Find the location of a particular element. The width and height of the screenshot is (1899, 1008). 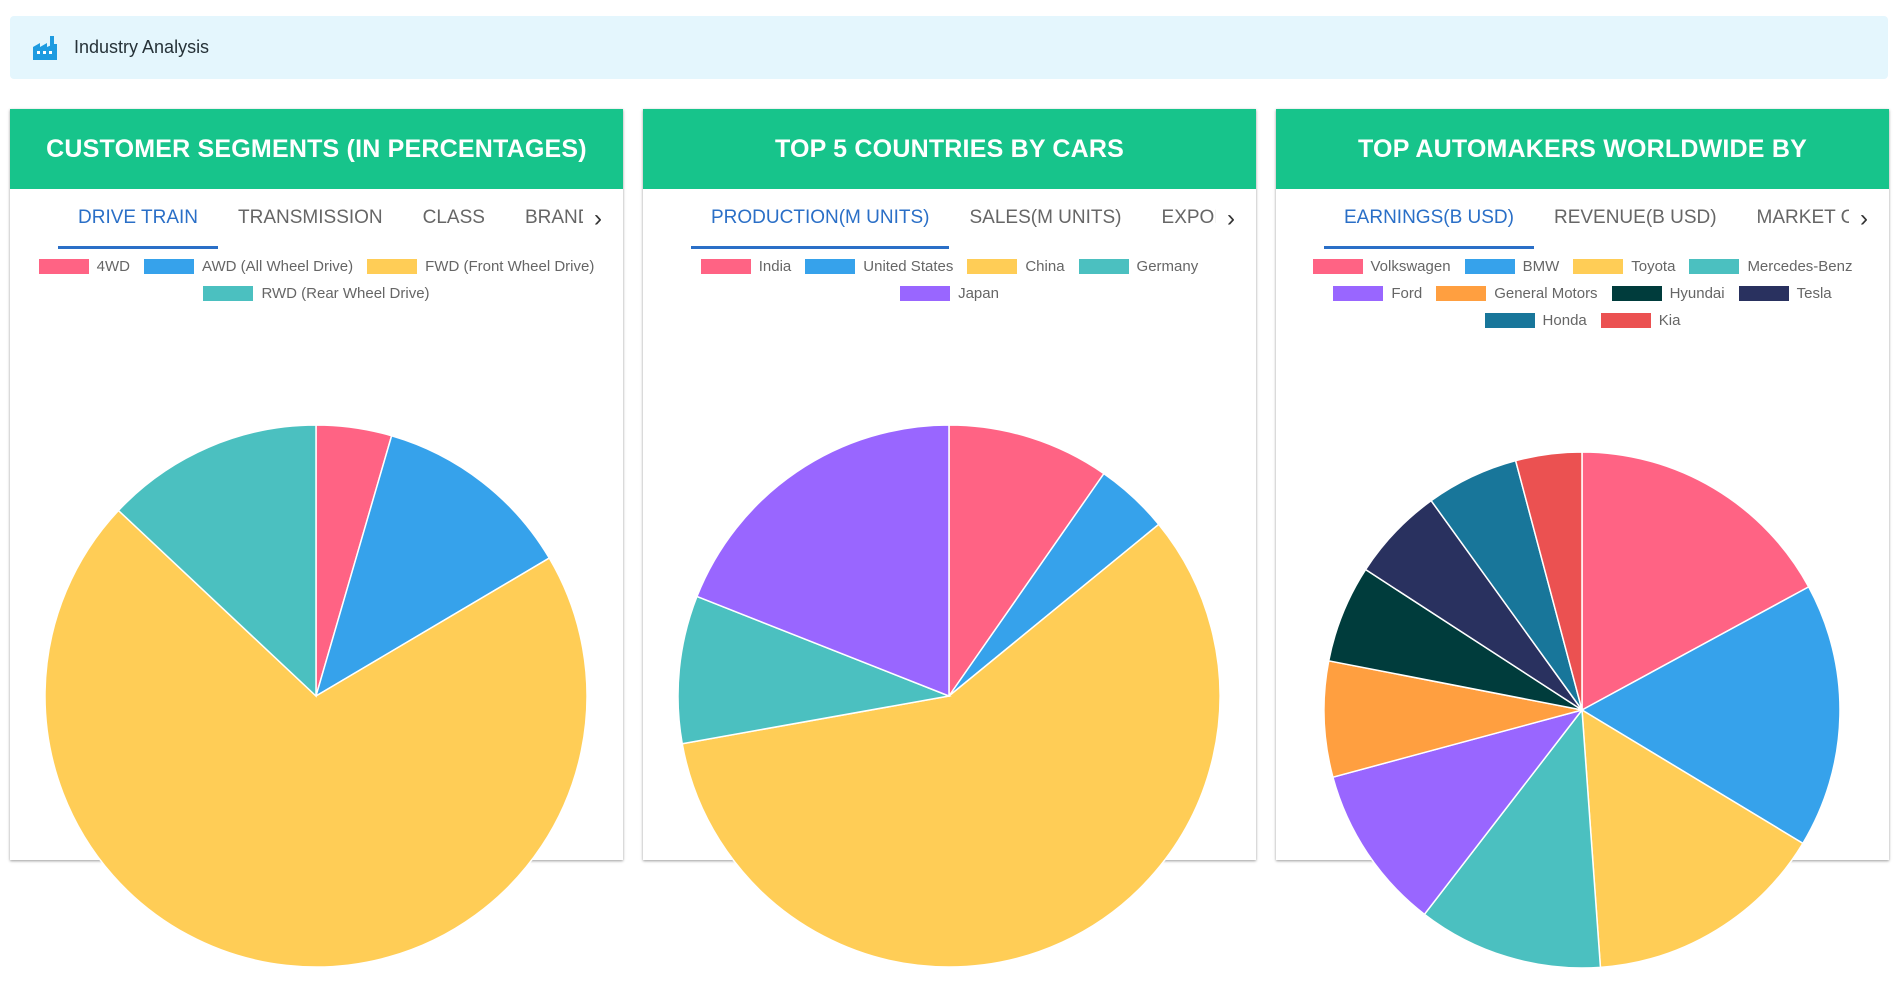

tab-bar: DRIVE TRAIN TRANSMISSION CLASS BRAND › is located at coordinates (316, 219).